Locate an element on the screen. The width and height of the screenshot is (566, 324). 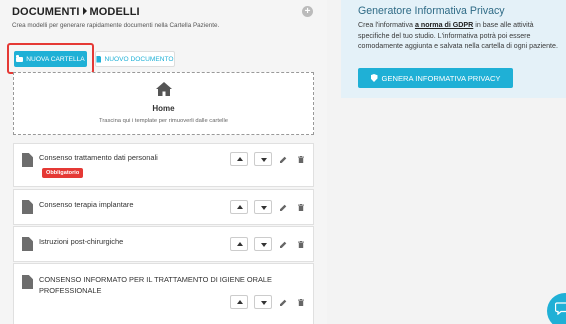
generate-privacy-label: GENERA INFORMATIVA PRIVACY is located at coordinates (441, 78).